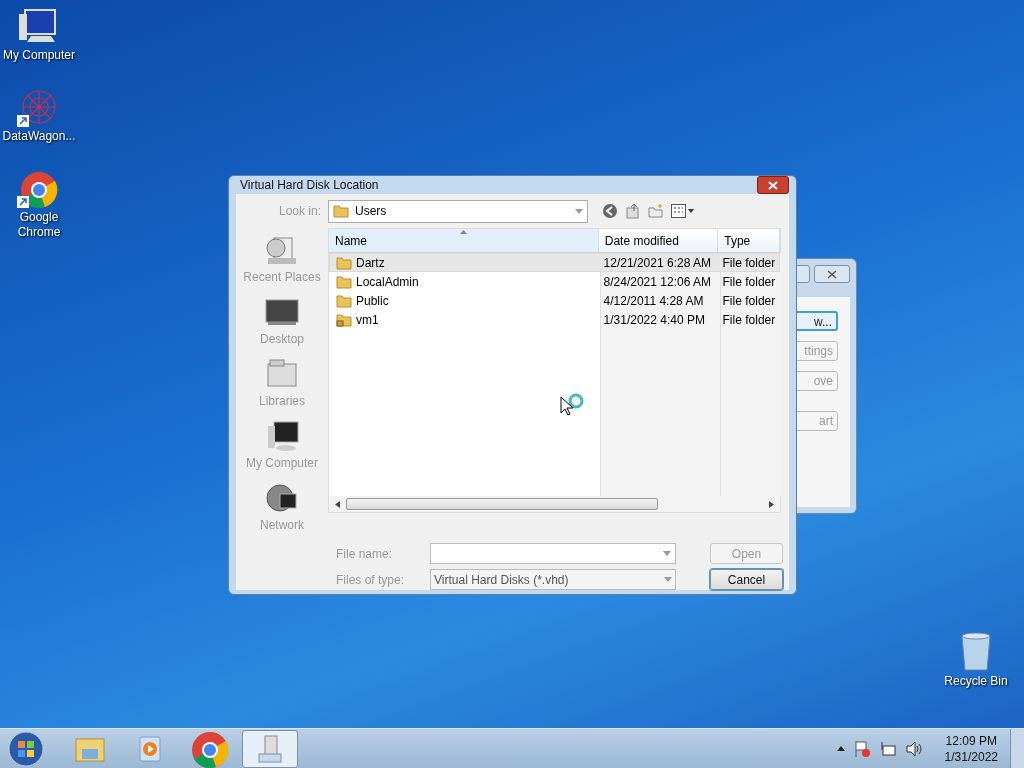  Describe the element at coordinates (887, 748) in the screenshot. I see `network-icon` at that location.